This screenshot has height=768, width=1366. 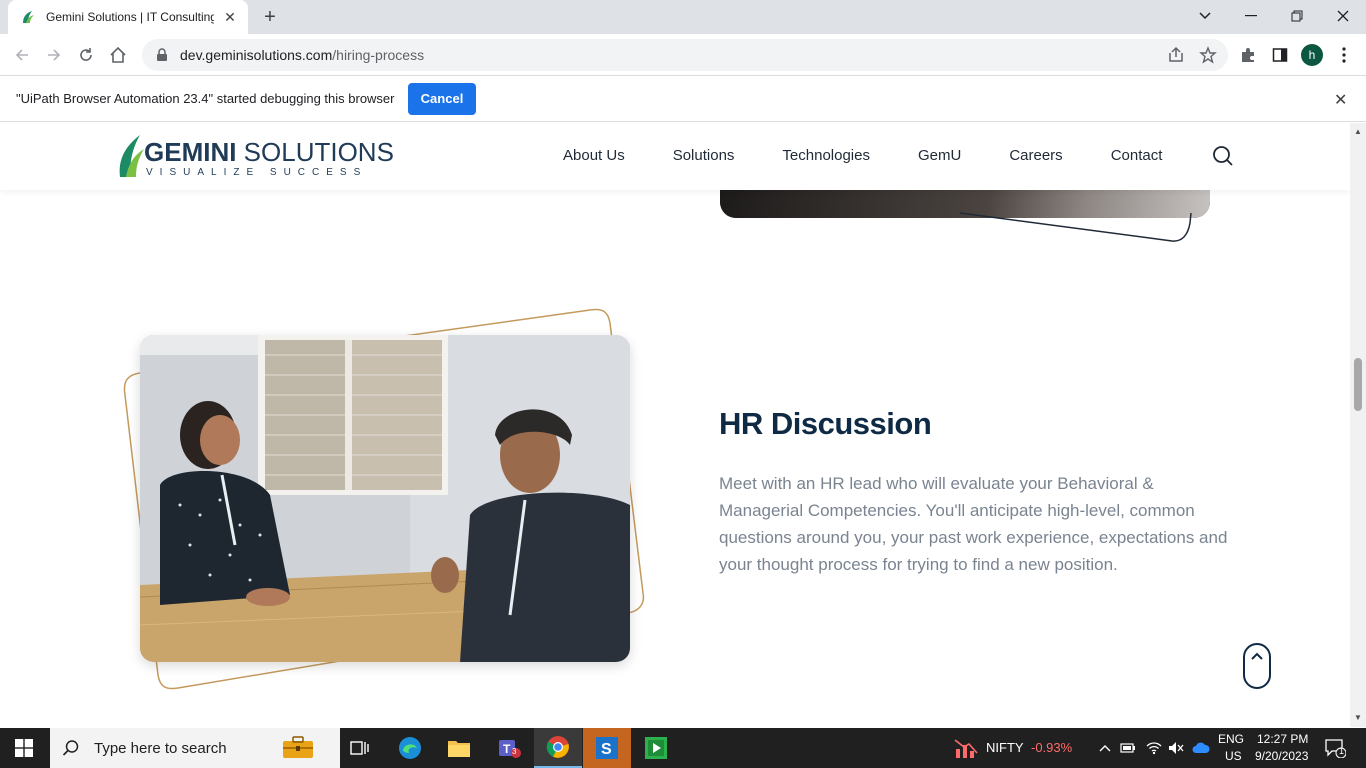 What do you see at coordinates (1282, 756) in the screenshot?
I see `clock-date: 9/20/2023` at bounding box center [1282, 756].